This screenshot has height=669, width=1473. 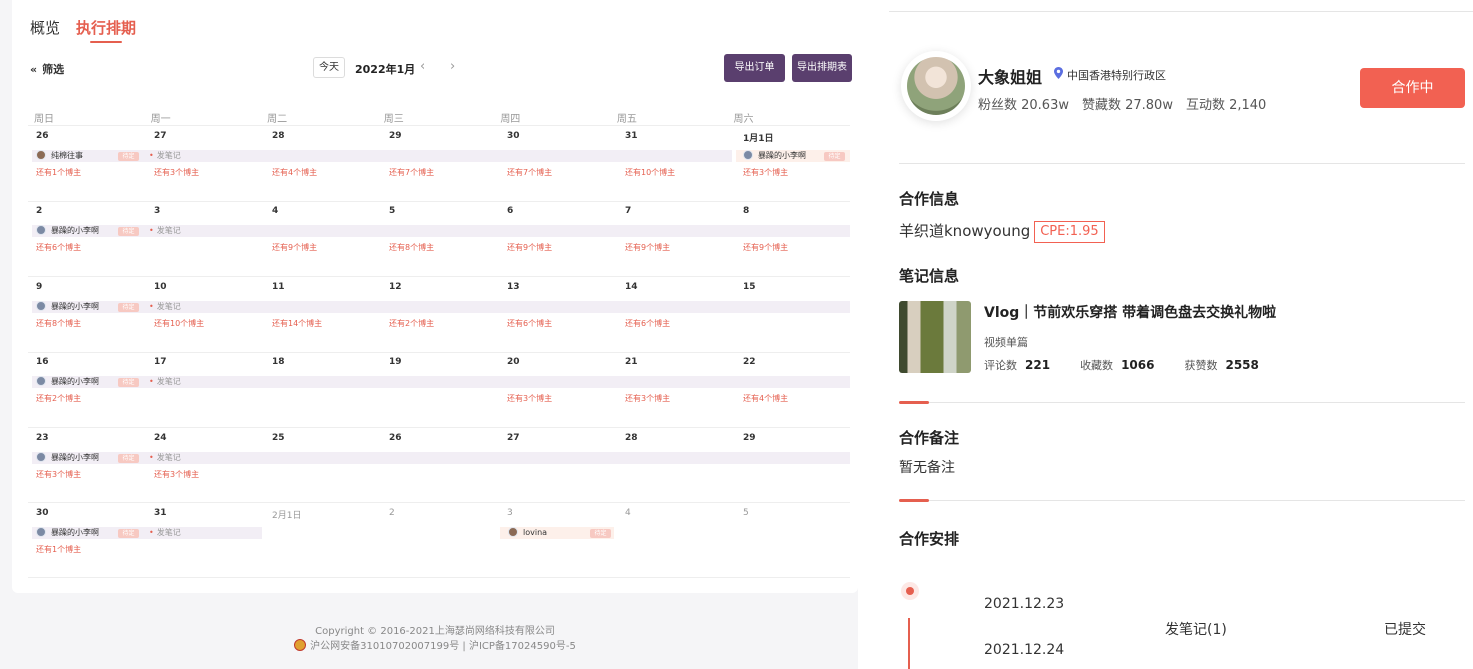 What do you see at coordinates (510, 119) in the screenshot?
I see `weekday-label: 周四` at bounding box center [510, 119].